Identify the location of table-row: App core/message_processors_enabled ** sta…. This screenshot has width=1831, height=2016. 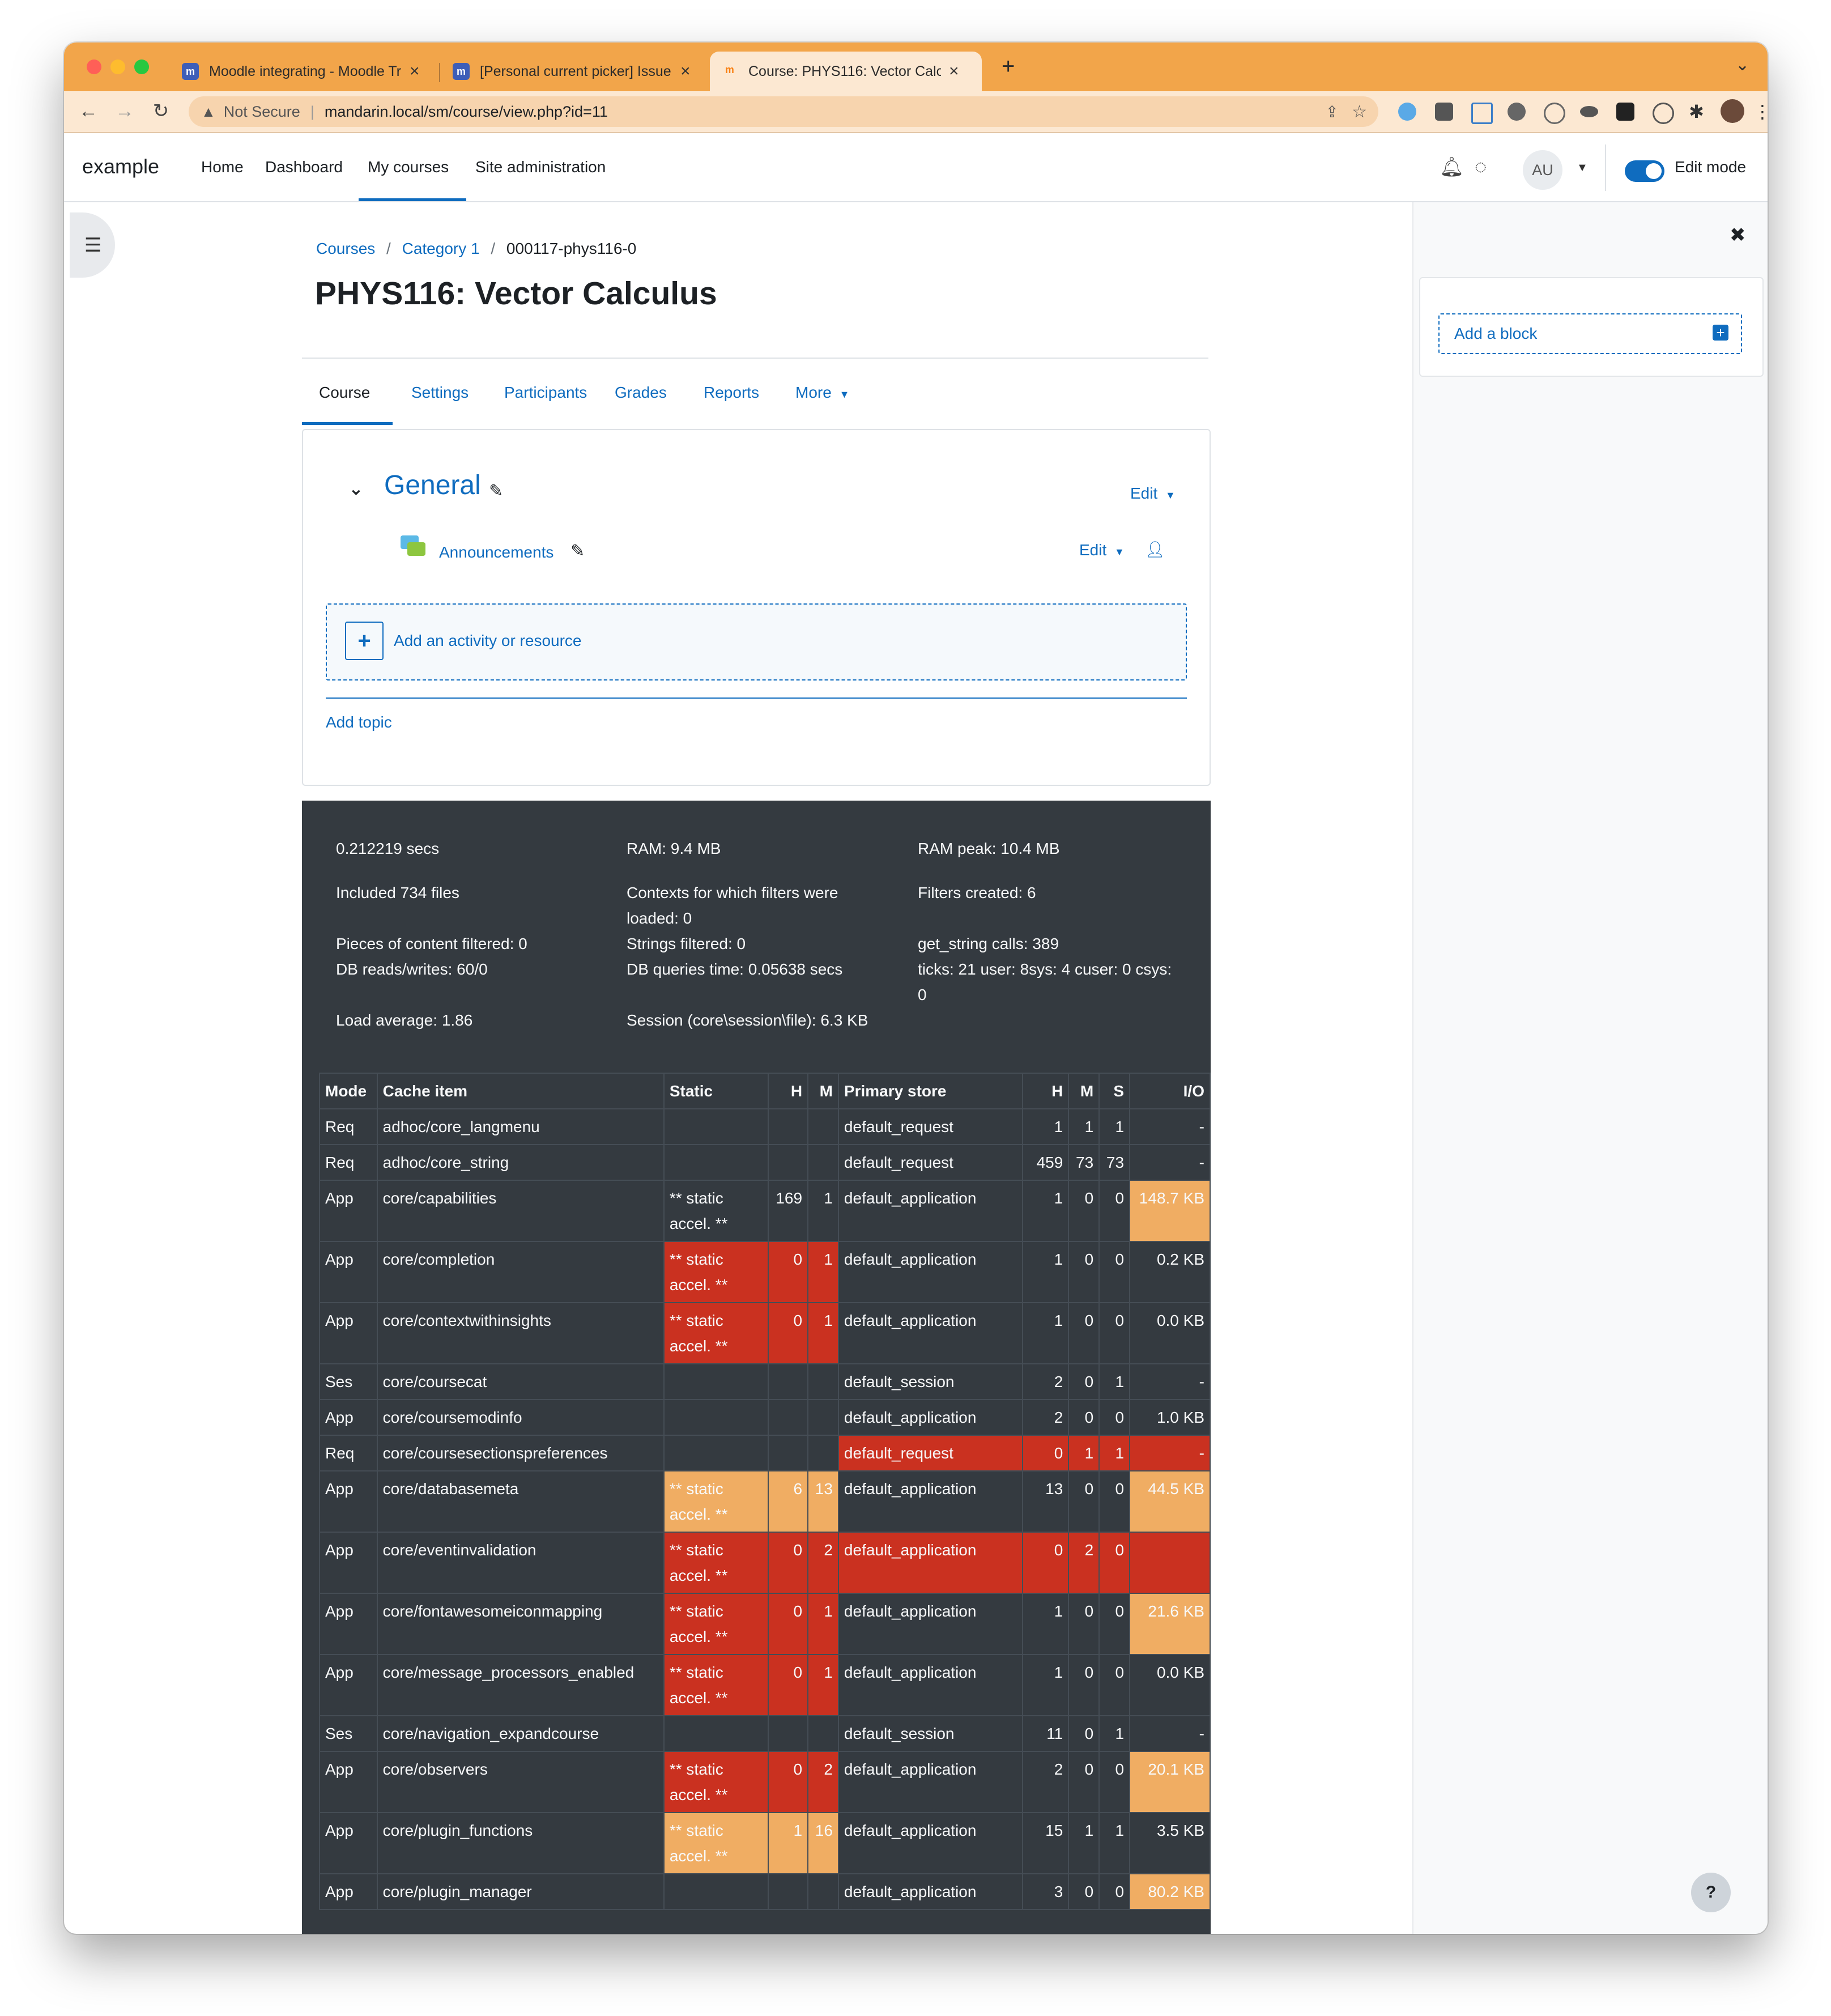
(765, 1685).